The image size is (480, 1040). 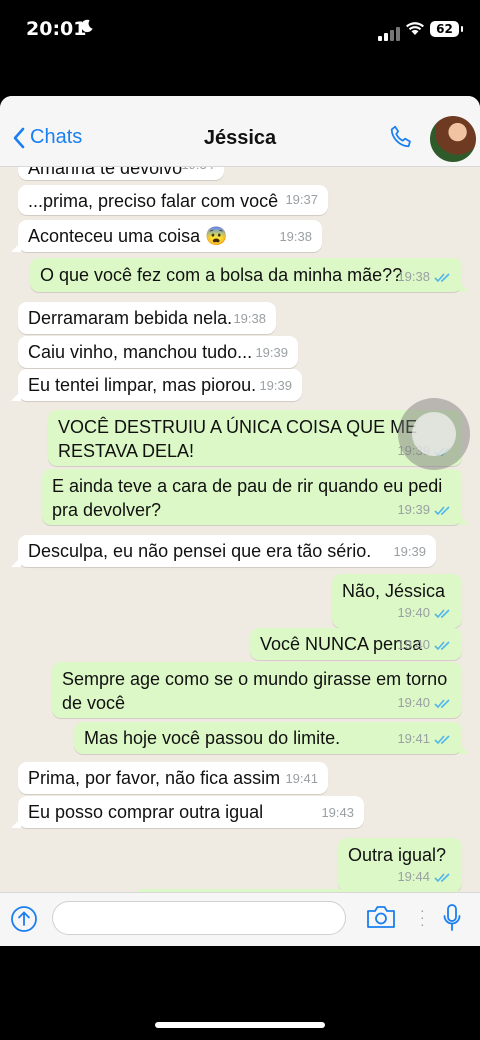 What do you see at coordinates (452, 918) in the screenshot?
I see `mic-icon` at bounding box center [452, 918].